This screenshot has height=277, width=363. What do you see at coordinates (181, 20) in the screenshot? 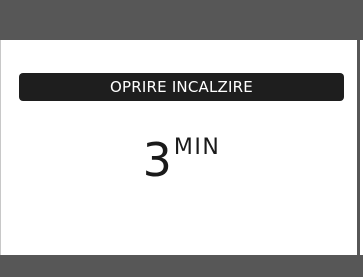
I see `top-bar` at bounding box center [181, 20].